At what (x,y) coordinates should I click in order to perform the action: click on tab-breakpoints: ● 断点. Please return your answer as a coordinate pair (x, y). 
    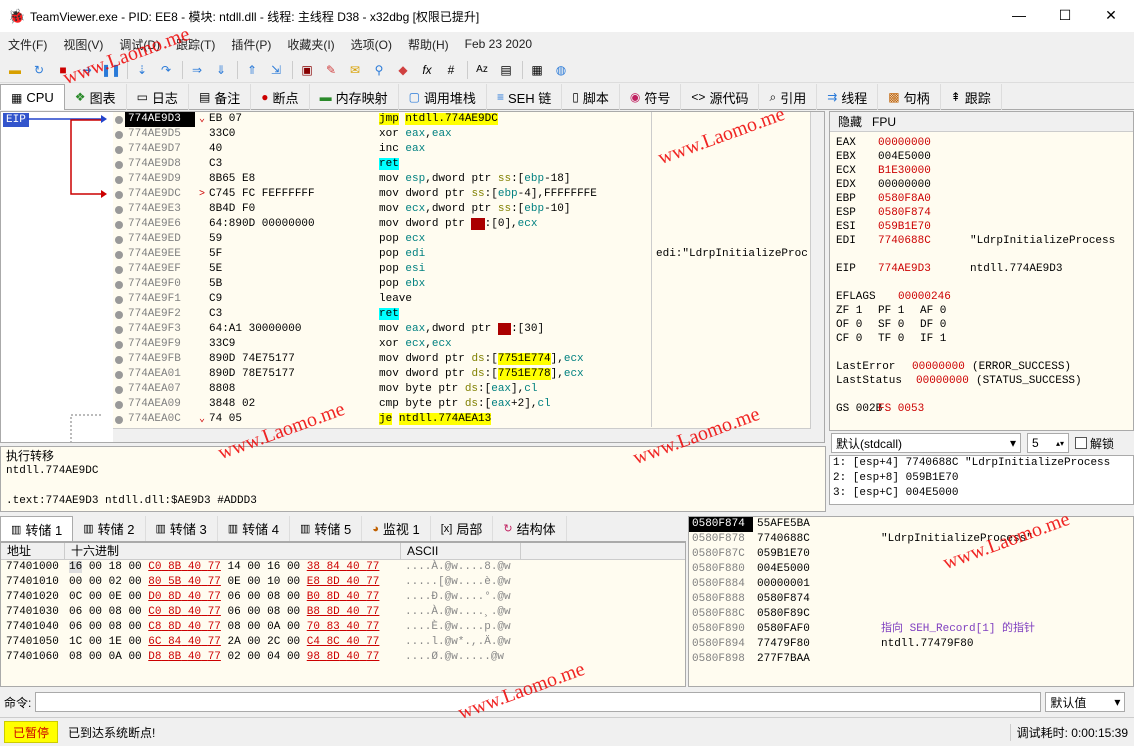
    Looking at the image, I should click on (280, 97).